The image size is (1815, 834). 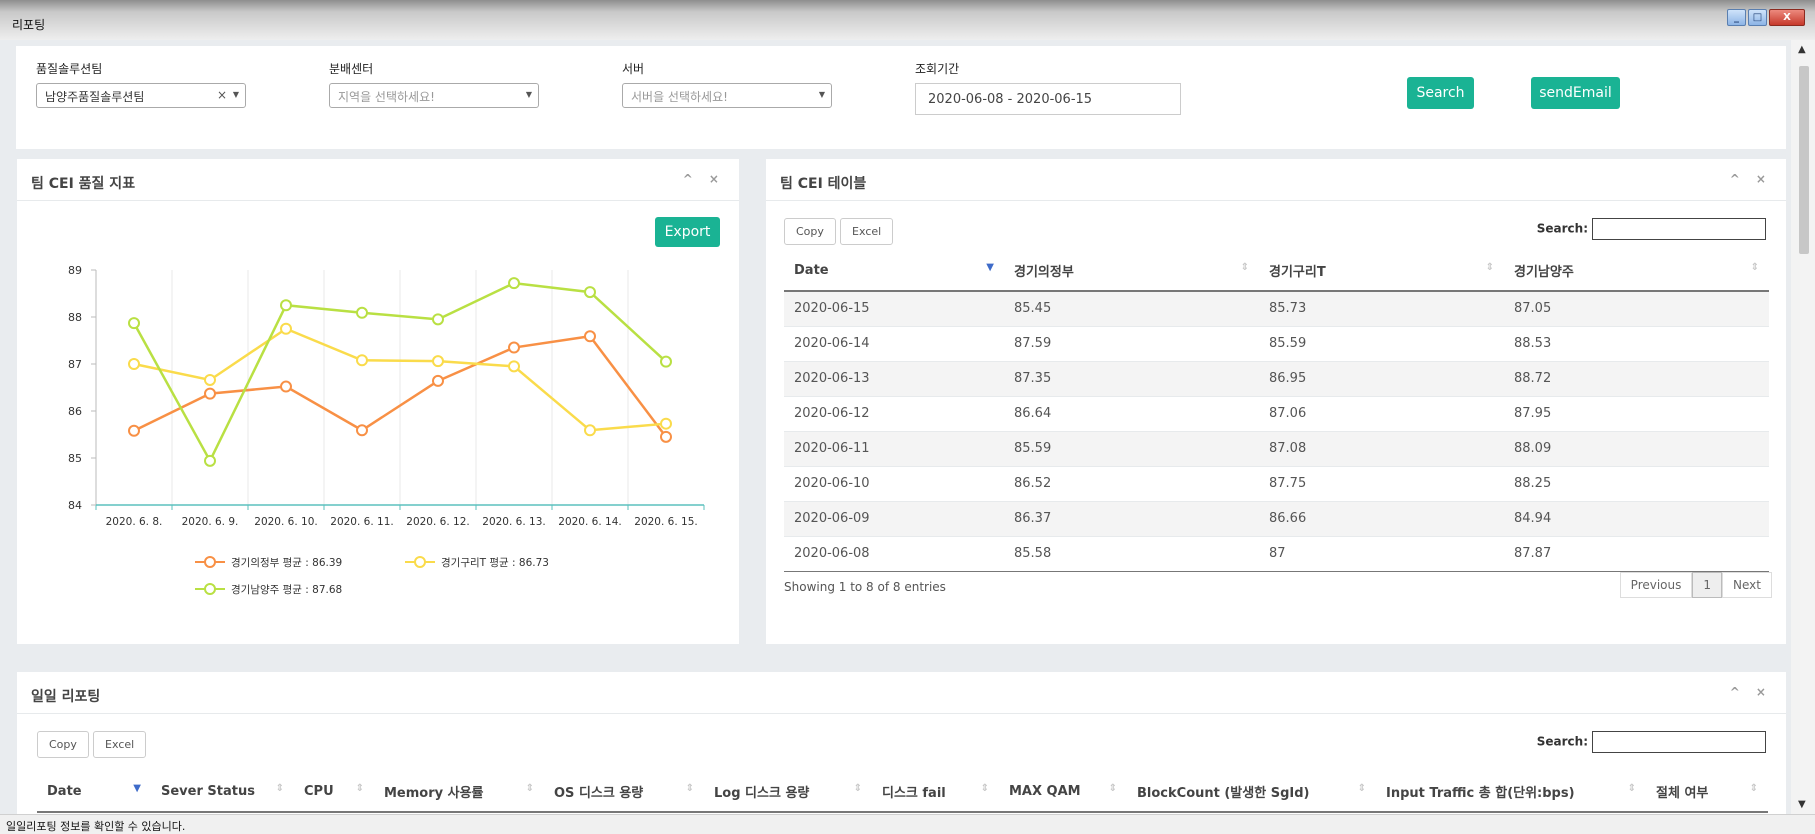 I want to click on window-titlebar: 리포팅 _ □ X, so click(x=907, y=20).